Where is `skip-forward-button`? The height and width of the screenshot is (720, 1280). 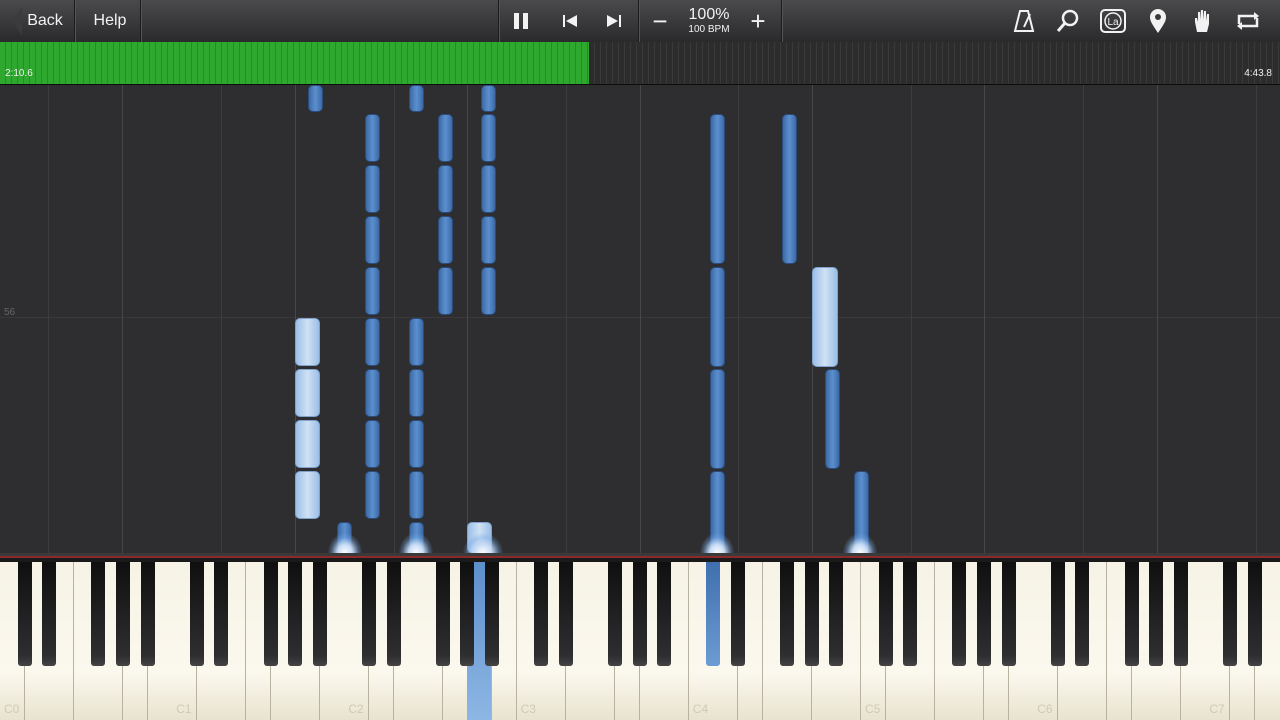 skip-forward-button is located at coordinates (614, 21).